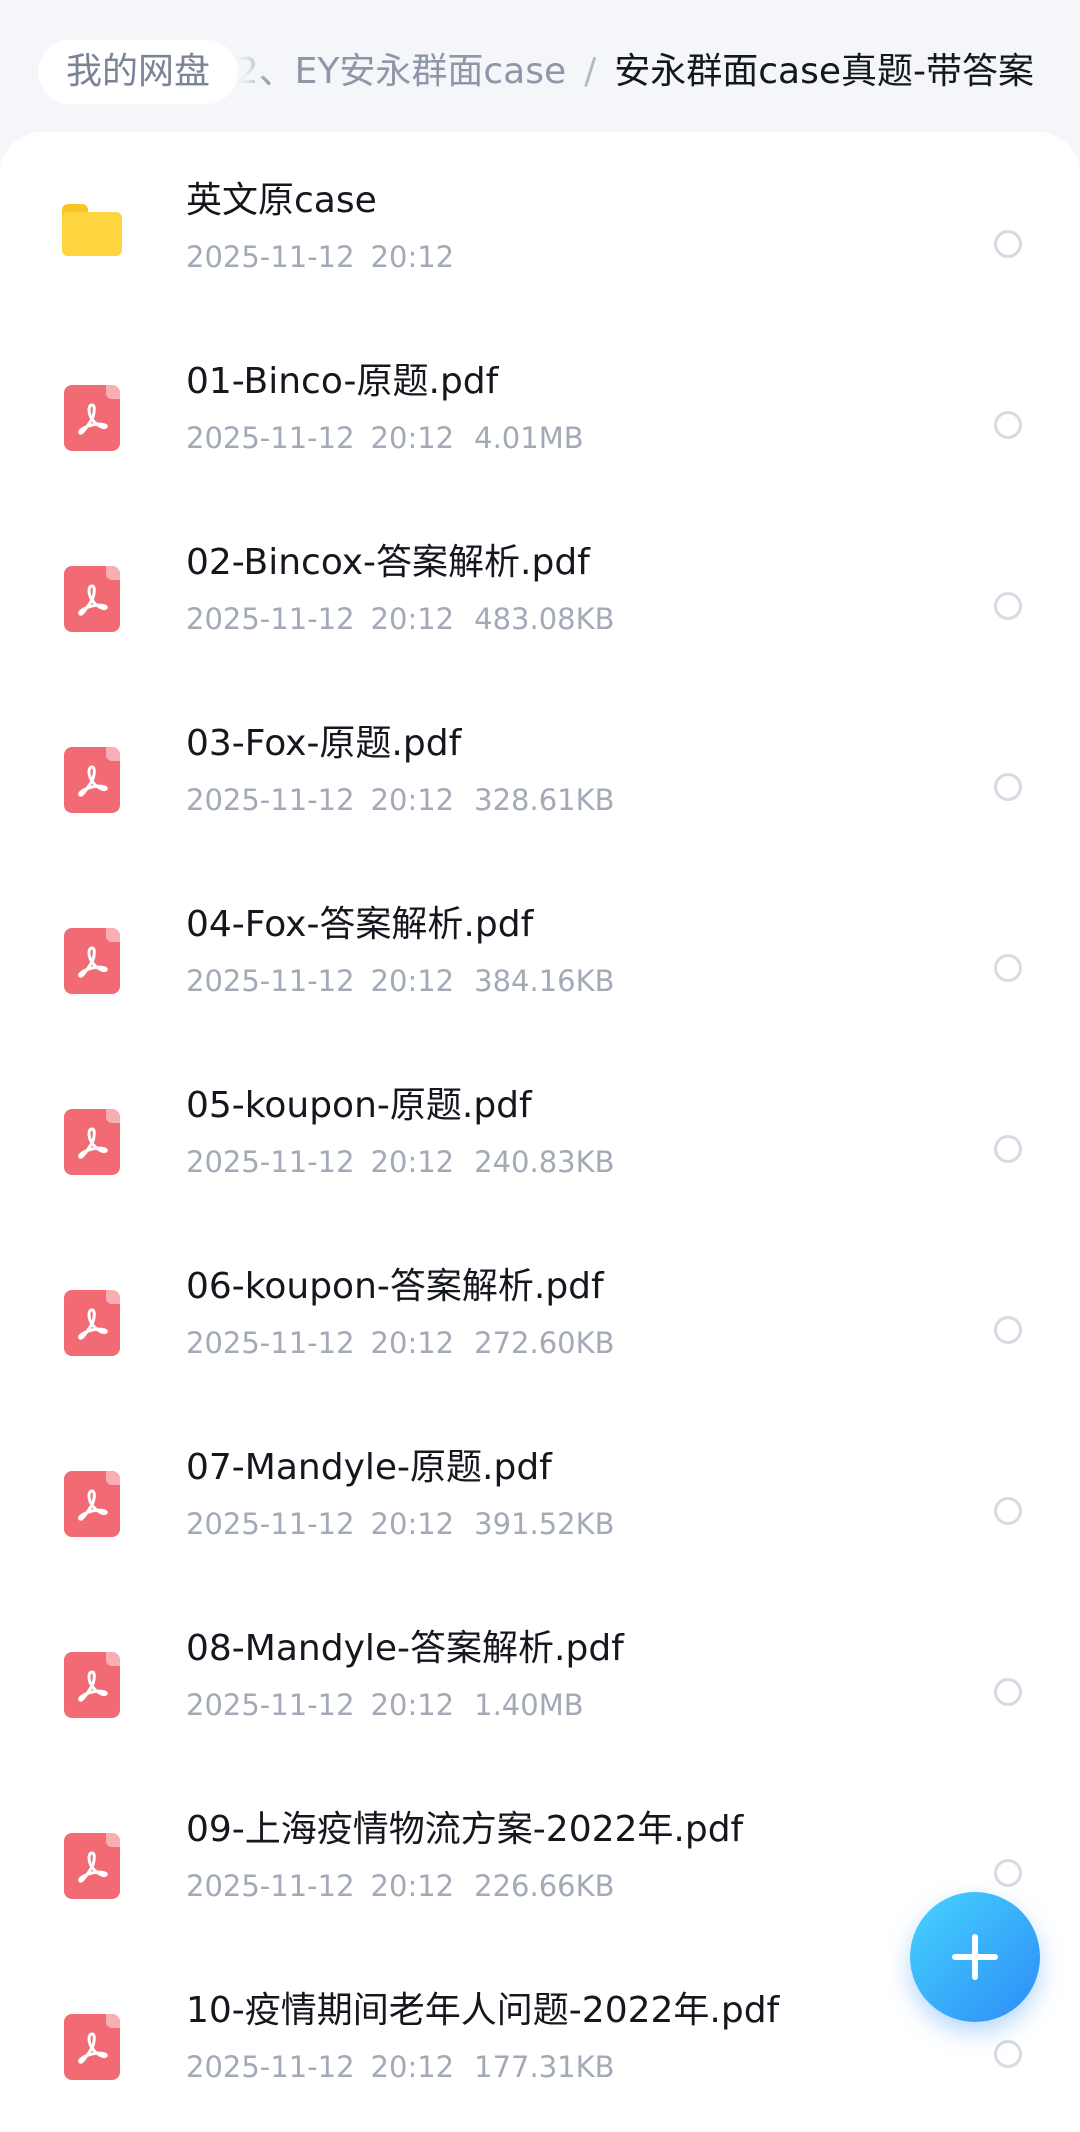  I want to click on folder-row: 英文原case 2025-11-12 20:12, so click(540, 222).